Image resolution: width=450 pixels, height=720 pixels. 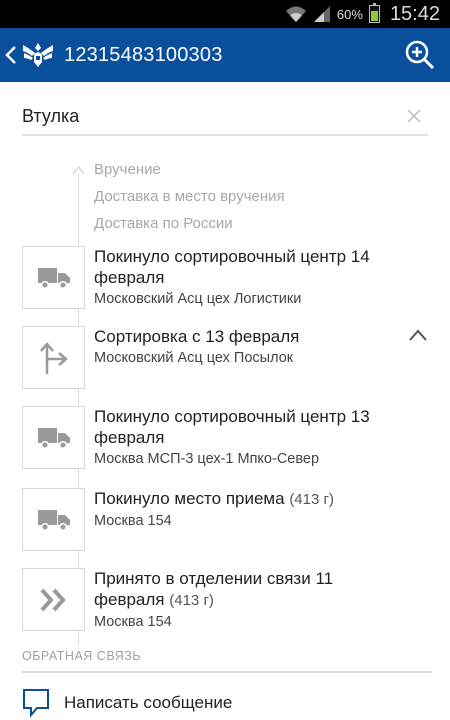 I want to click on app-bar: 12315483100303, so click(x=225, y=55).